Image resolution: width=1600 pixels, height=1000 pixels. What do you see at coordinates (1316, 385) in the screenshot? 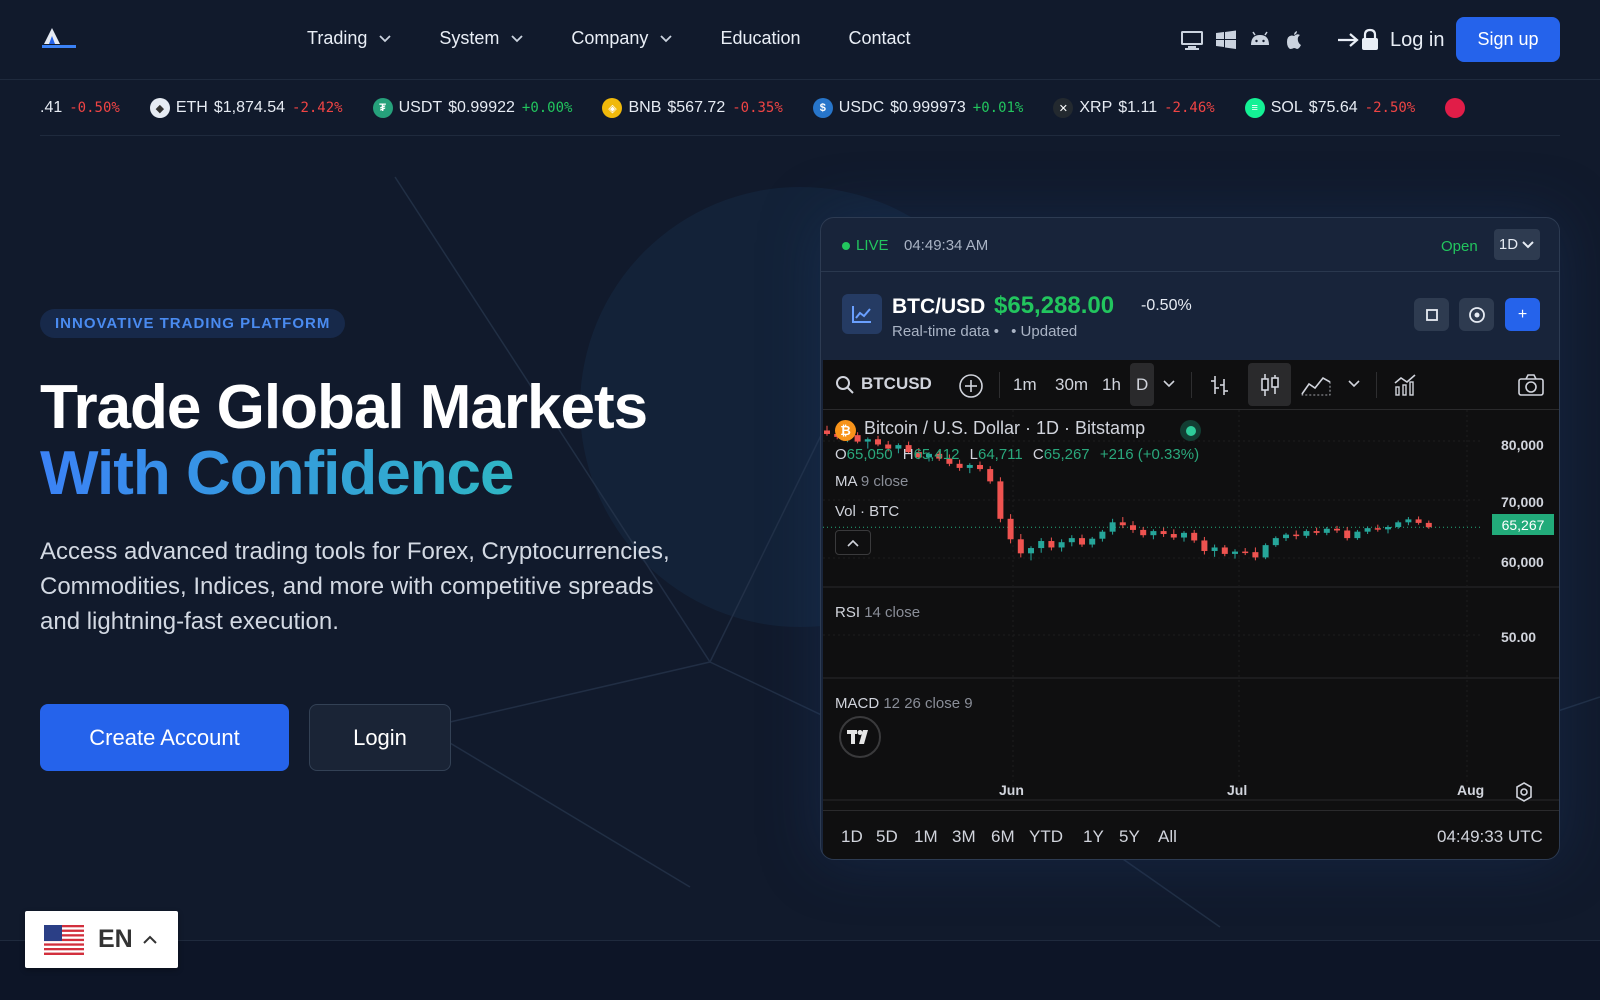
I see `area-style-icon` at bounding box center [1316, 385].